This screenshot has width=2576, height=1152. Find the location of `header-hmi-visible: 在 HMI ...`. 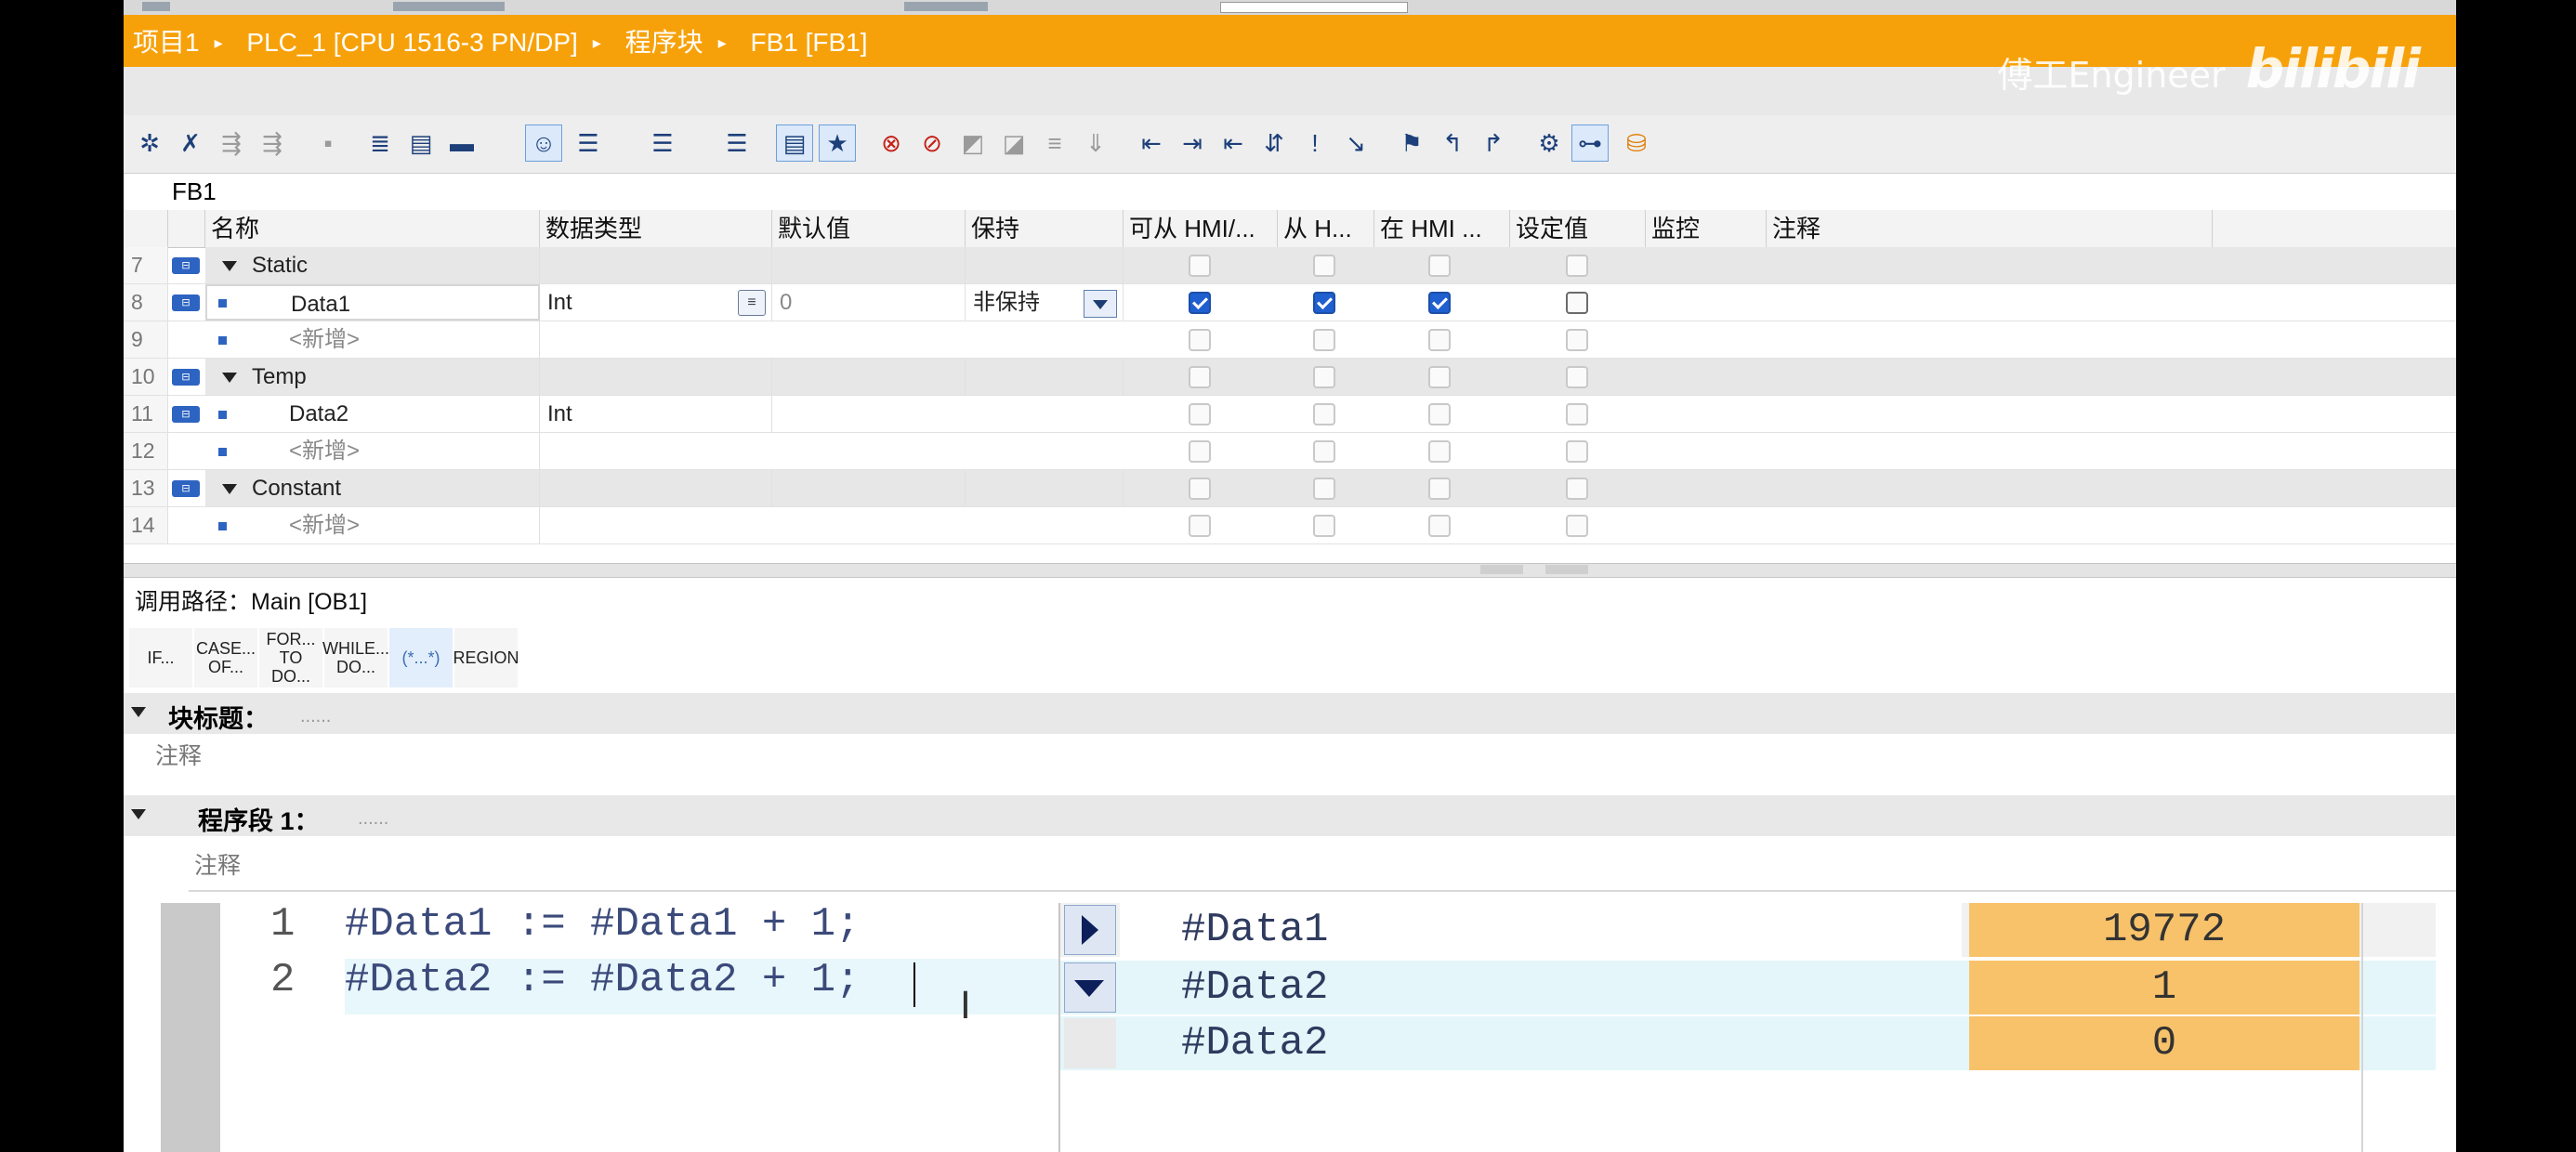

header-hmi-visible: 在 HMI ... is located at coordinates (1442, 228).